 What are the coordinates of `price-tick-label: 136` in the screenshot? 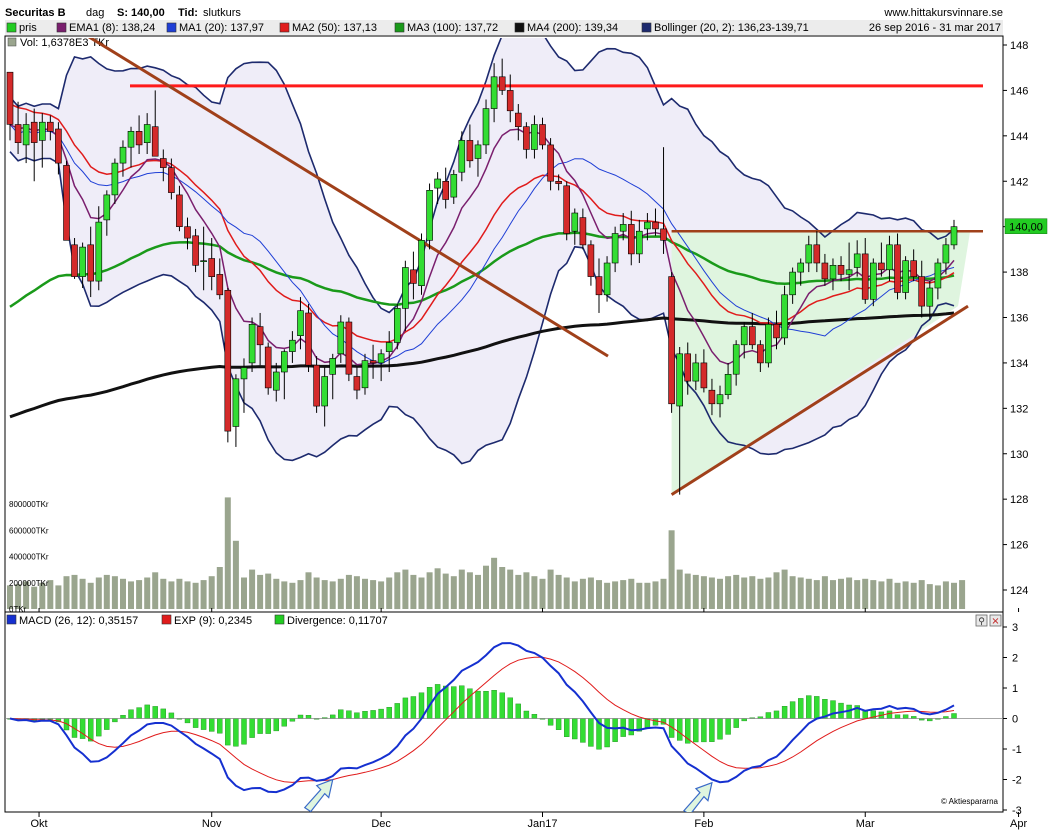 It's located at (1019, 319).